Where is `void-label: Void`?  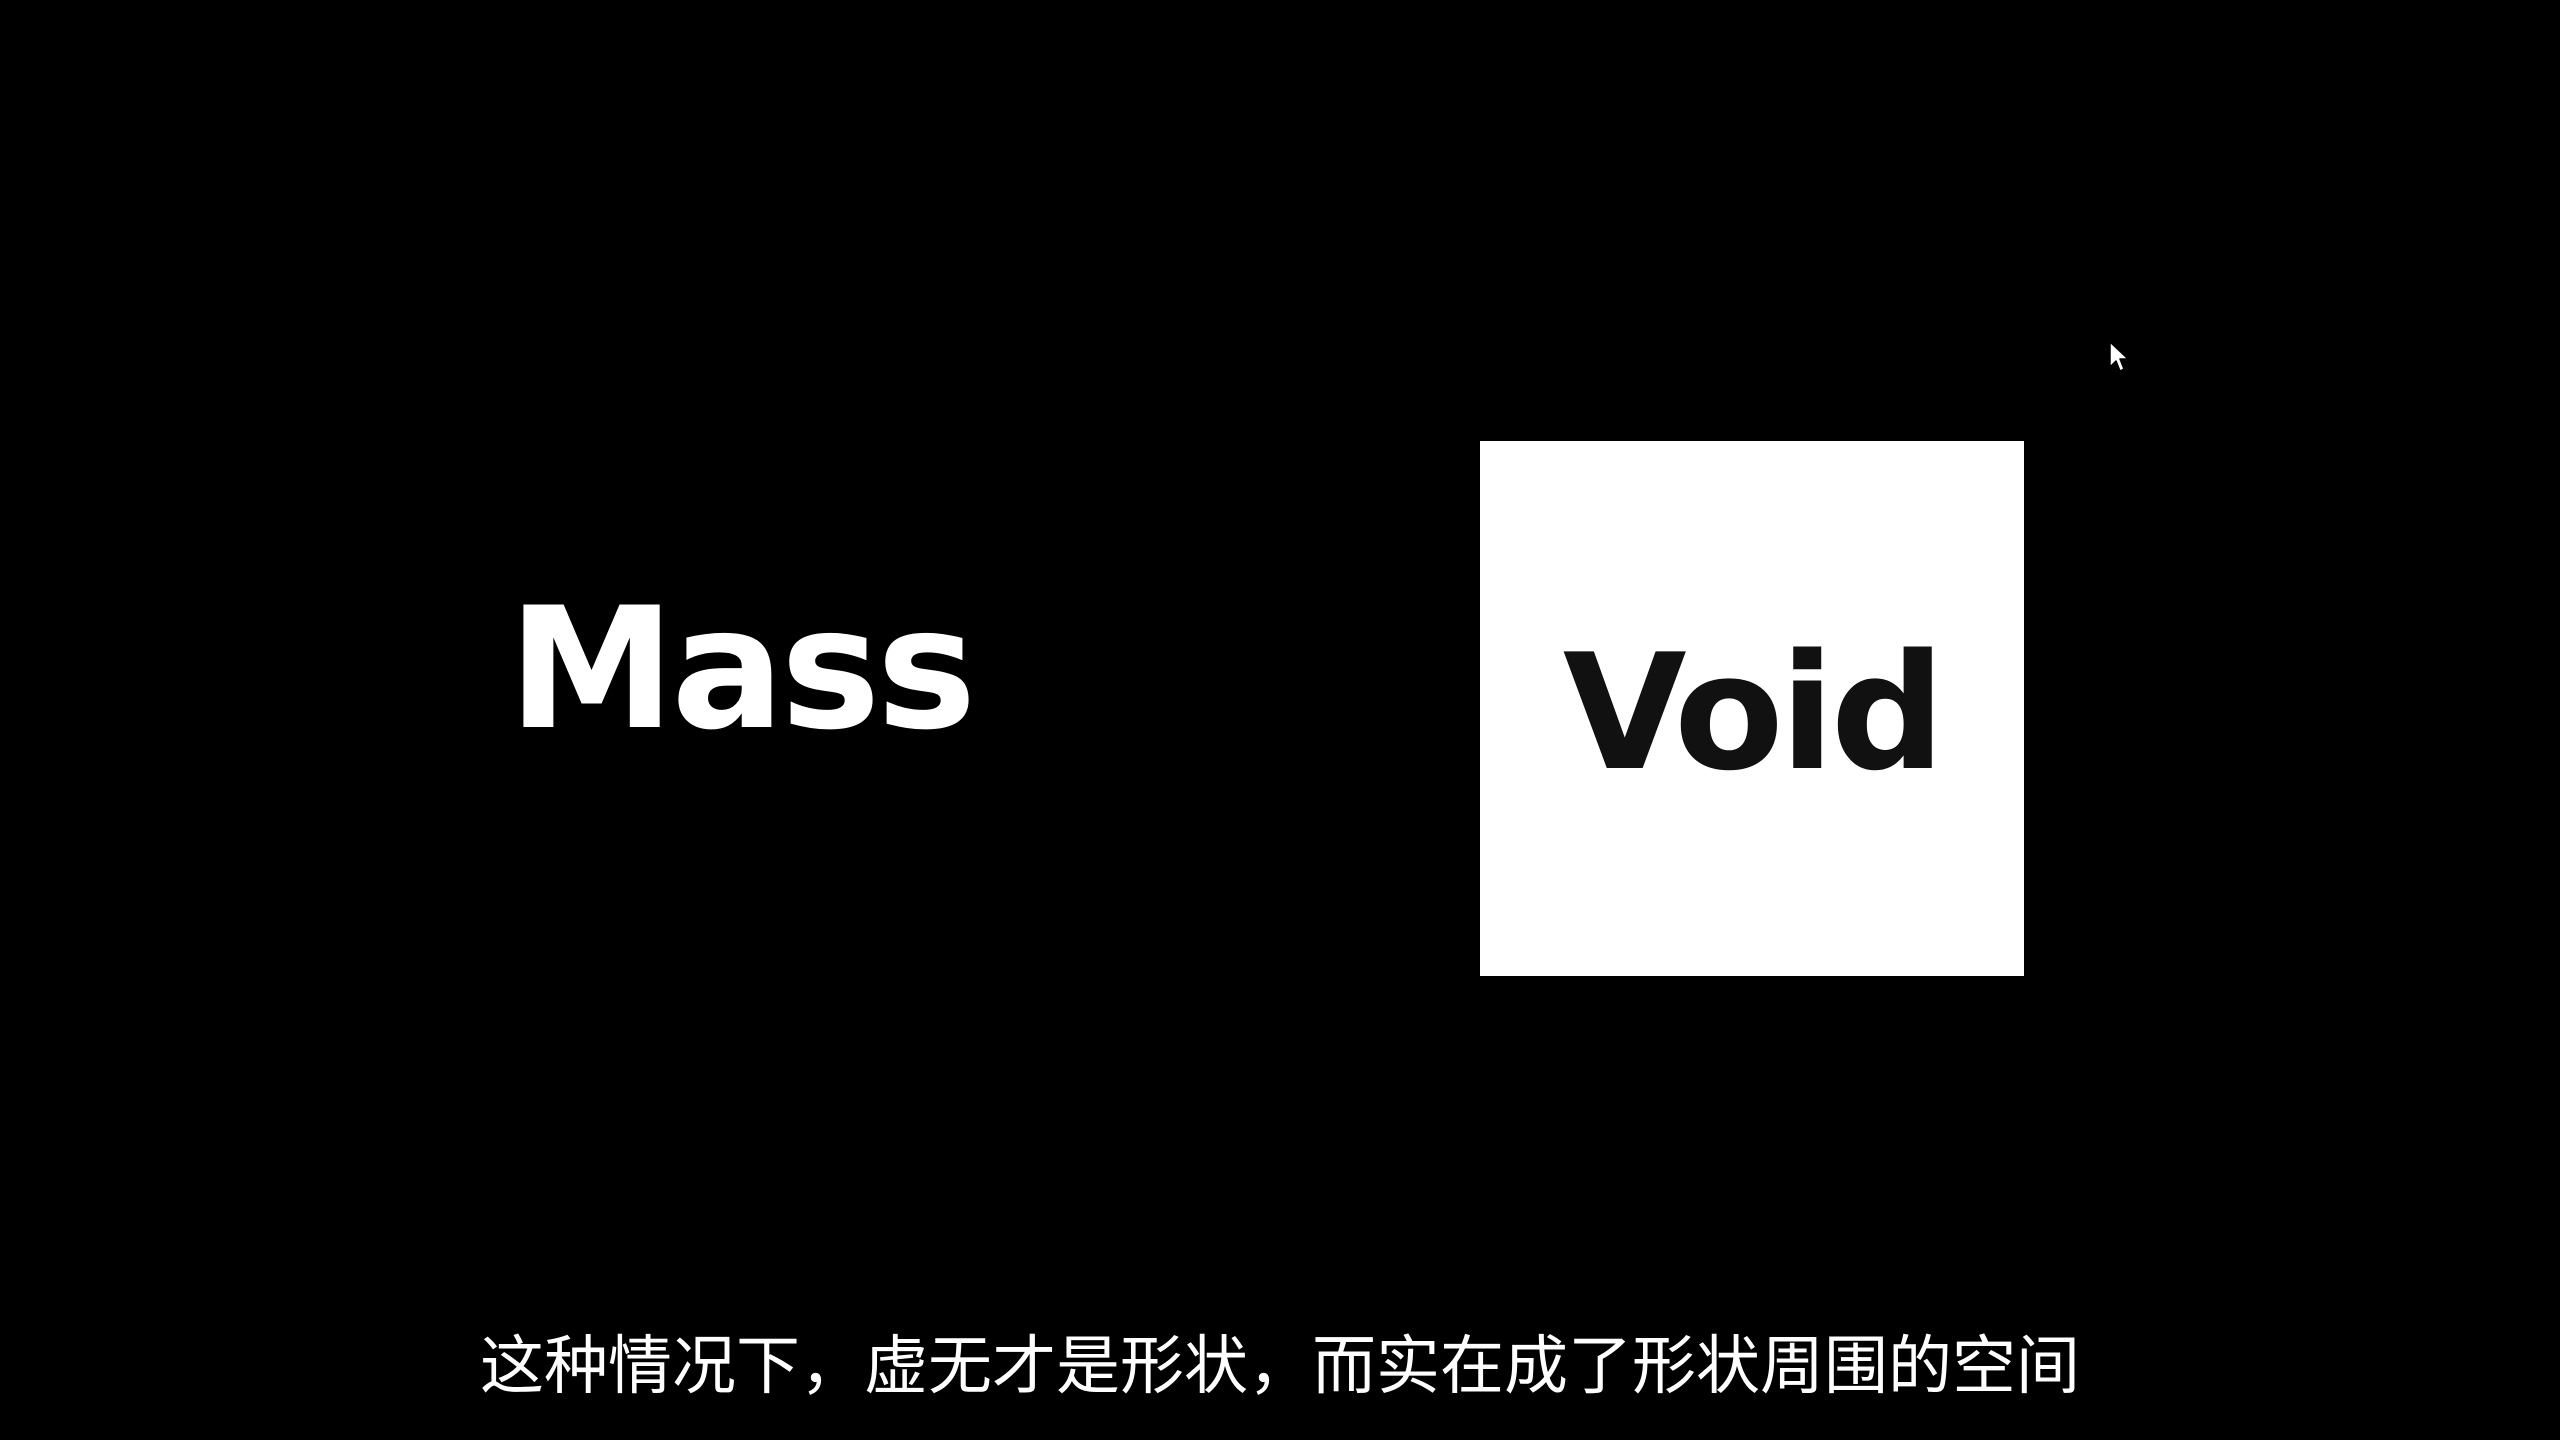
void-label: Void is located at coordinates (1753, 712).